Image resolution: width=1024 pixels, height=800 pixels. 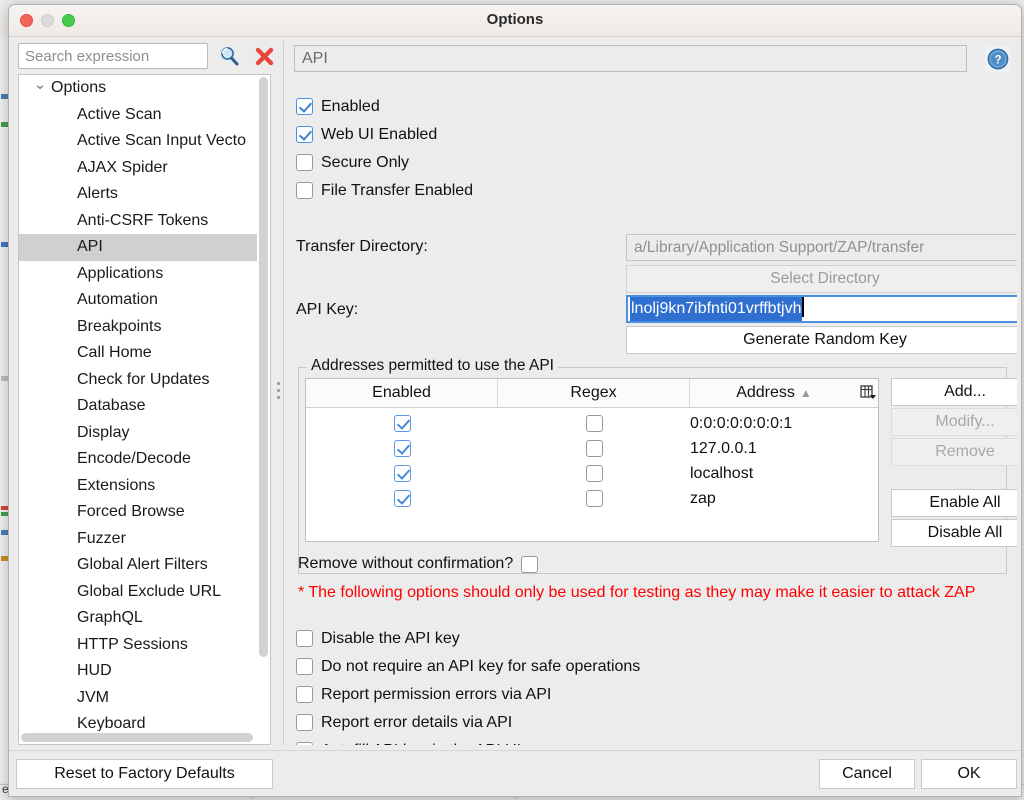 What do you see at coordinates (304, 106) in the screenshot?
I see `checkbox-enabled-box` at bounding box center [304, 106].